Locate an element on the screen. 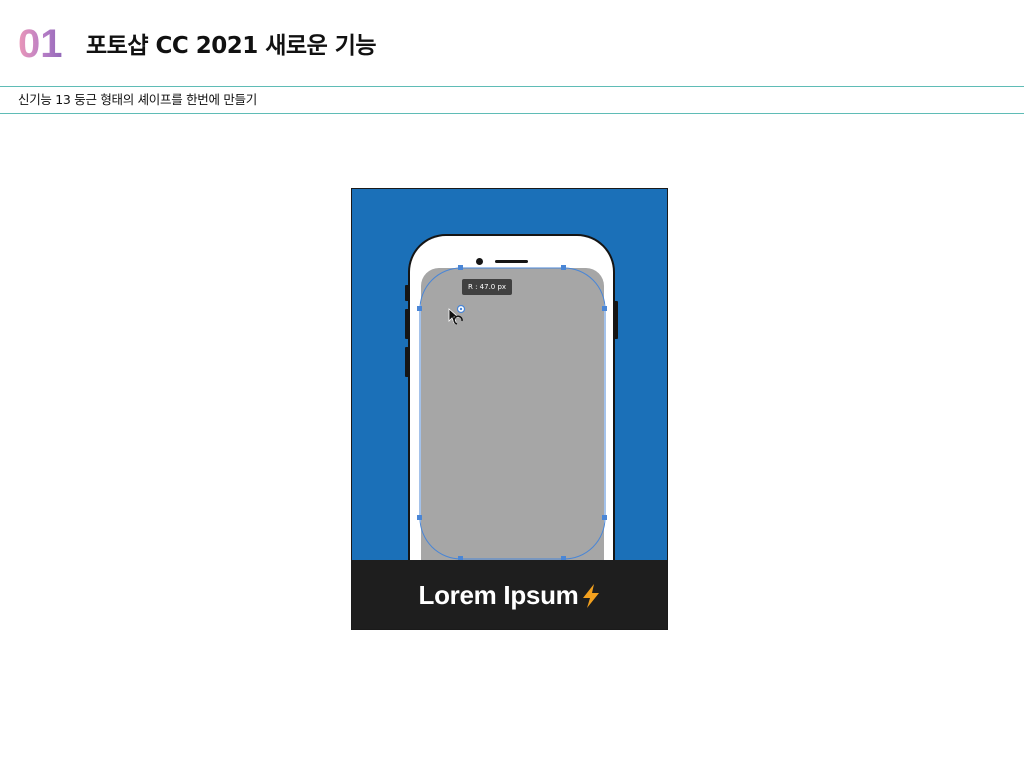  page-subtitle: 신기능 13 둥근 형태의 셰이프를 한번에 만들기 is located at coordinates (137, 99).